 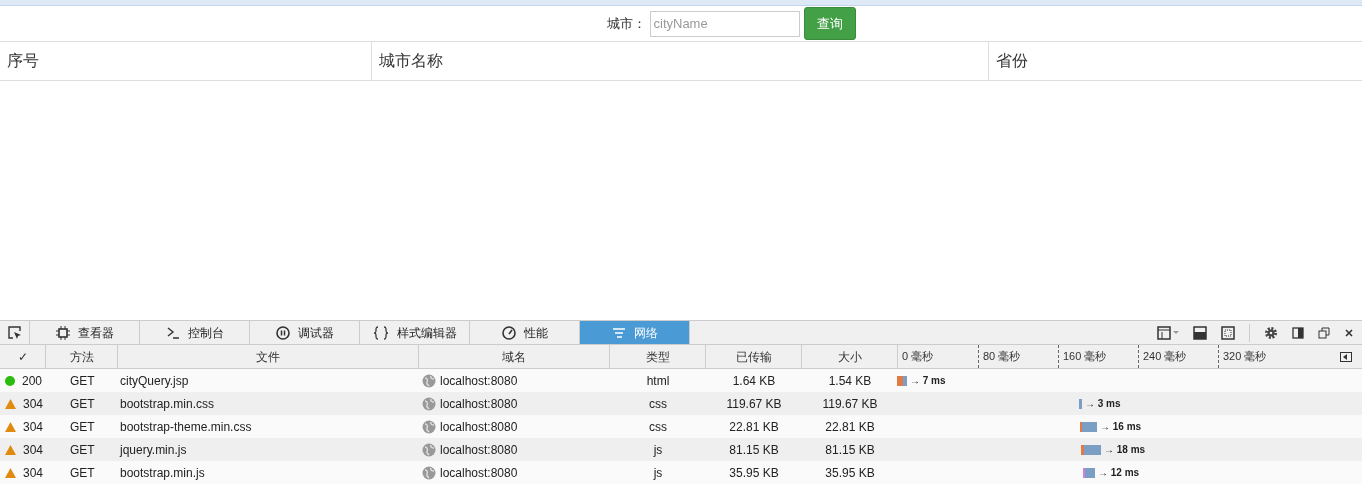 I want to click on type-cell: html, so click(x=658, y=380).